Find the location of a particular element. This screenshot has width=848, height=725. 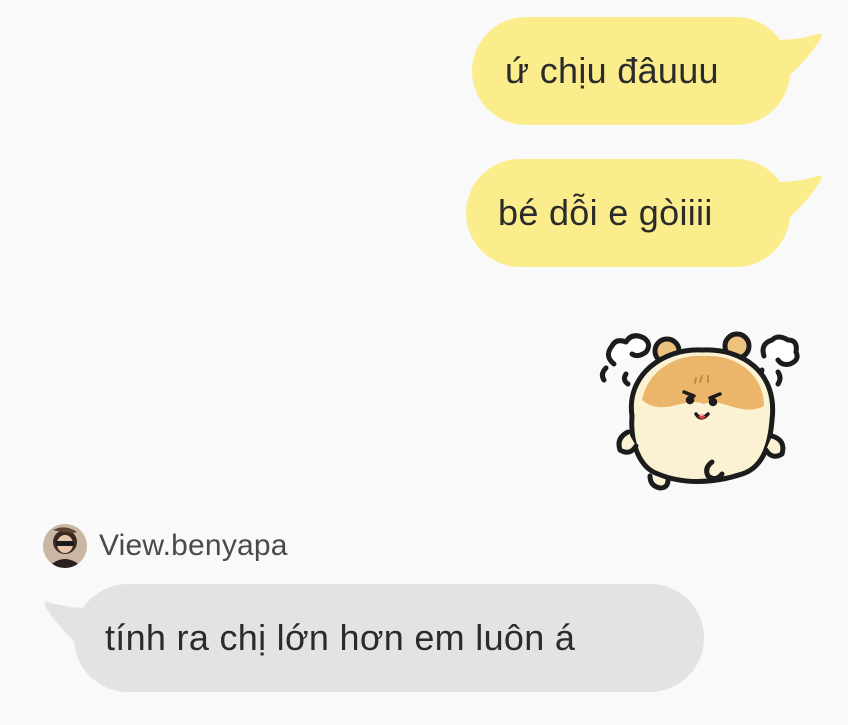

message-sender: View.benyapa is located at coordinates (165, 546).